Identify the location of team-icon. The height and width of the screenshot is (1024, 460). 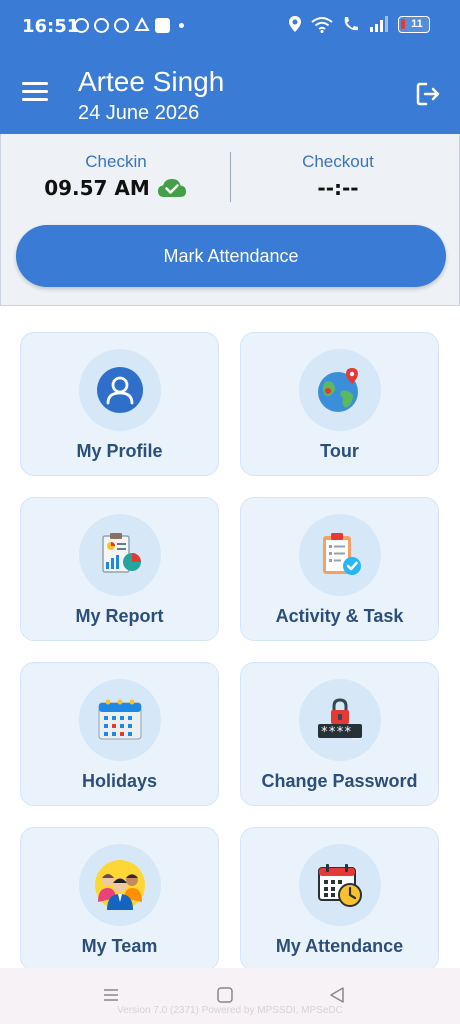
(120, 885).